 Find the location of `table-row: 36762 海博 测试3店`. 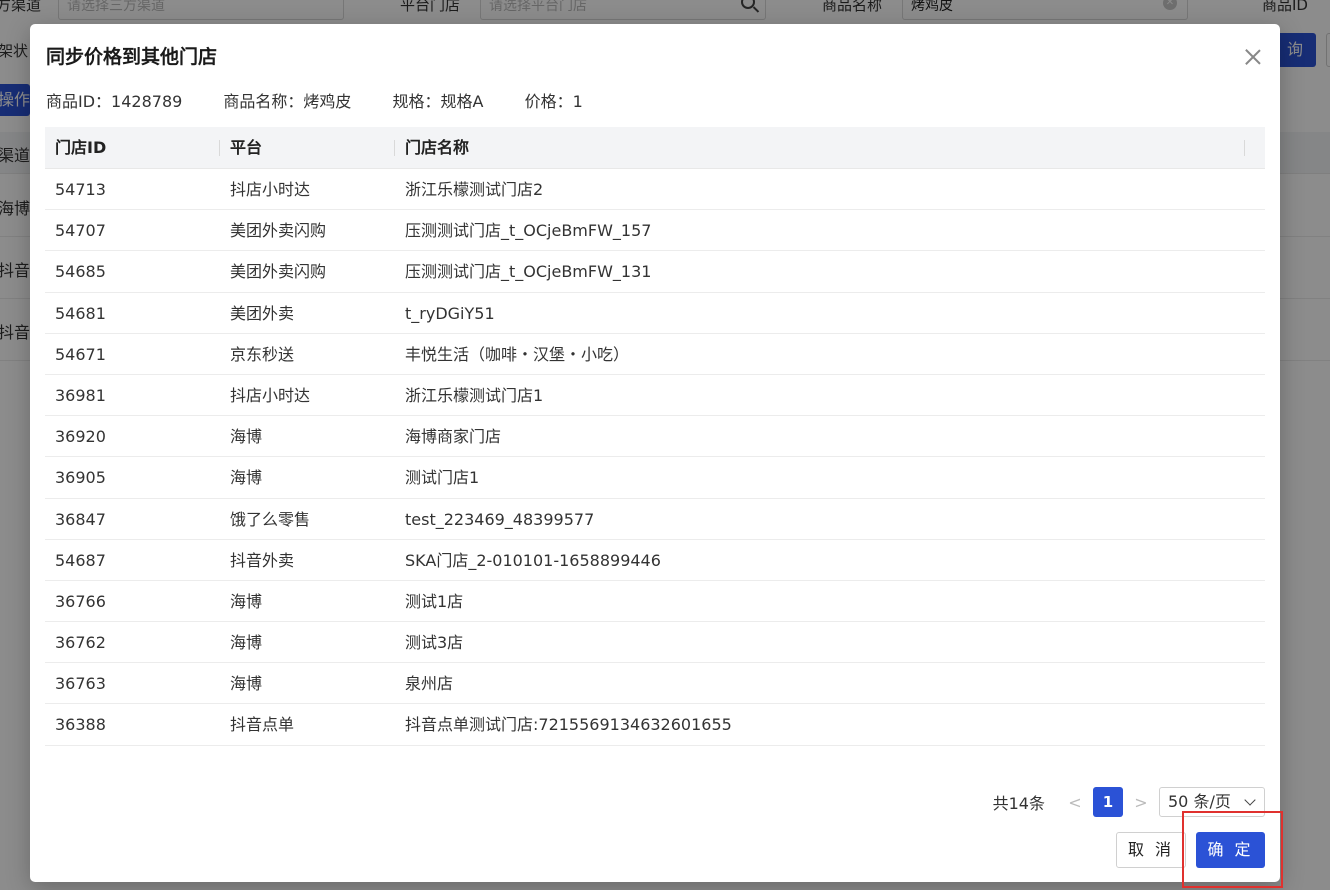

table-row: 36762 海博 测试3店 is located at coordinates (655, 643).